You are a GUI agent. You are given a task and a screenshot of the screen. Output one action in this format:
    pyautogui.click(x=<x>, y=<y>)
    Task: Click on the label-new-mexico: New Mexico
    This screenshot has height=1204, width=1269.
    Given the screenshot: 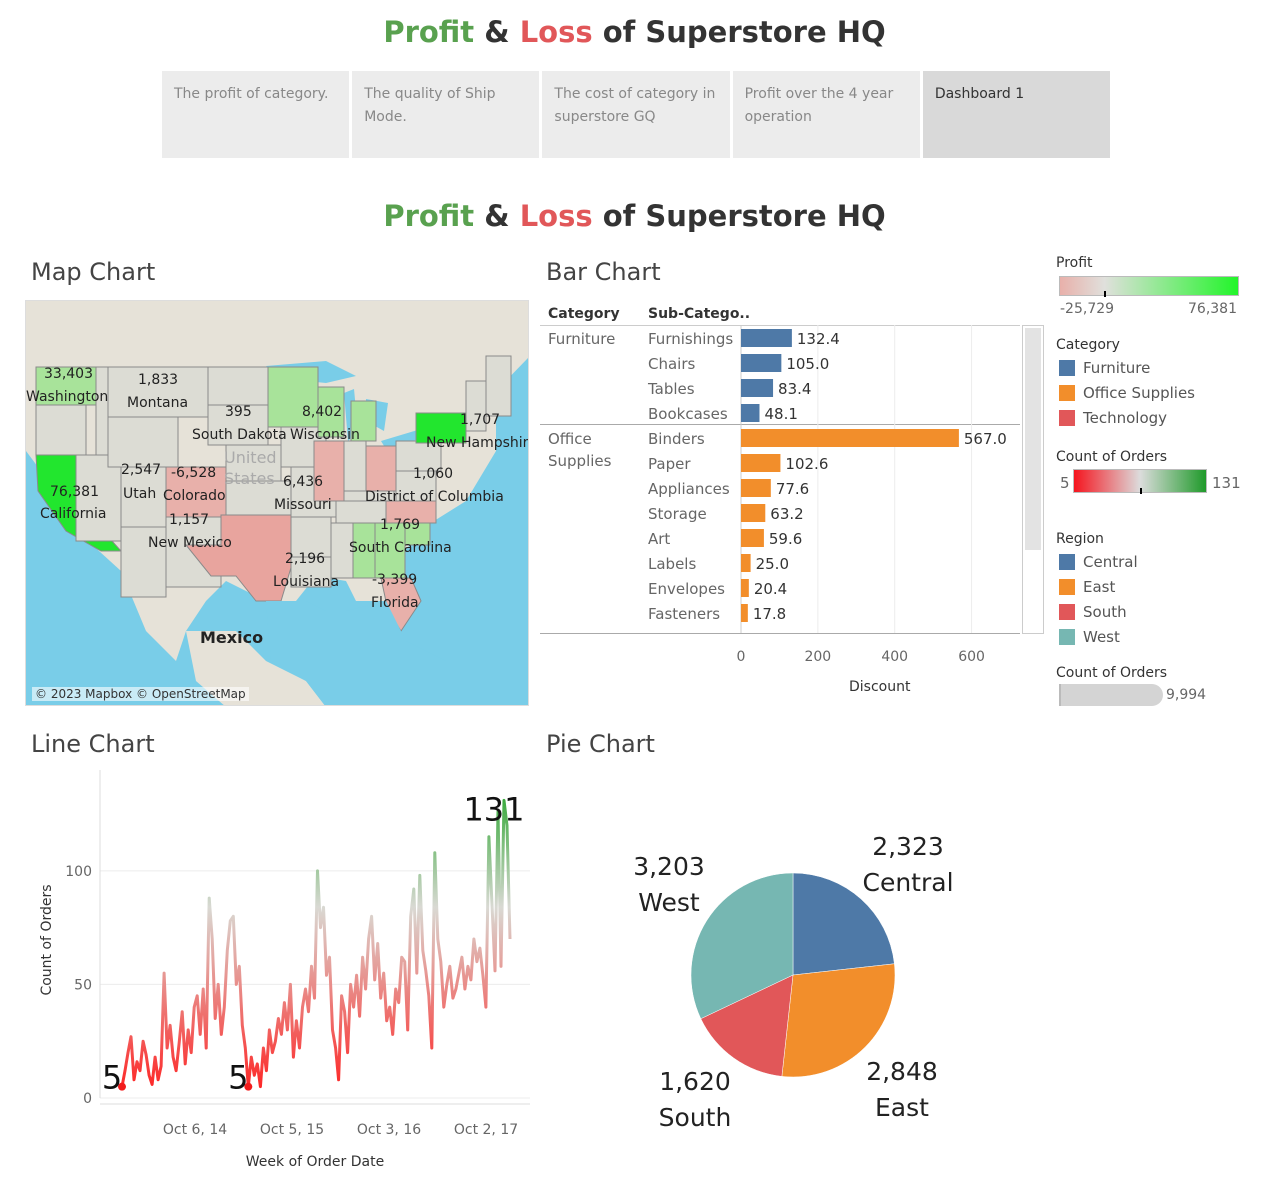 What is the action you would take?
    pyautogui.click(x=190, y=543)
    